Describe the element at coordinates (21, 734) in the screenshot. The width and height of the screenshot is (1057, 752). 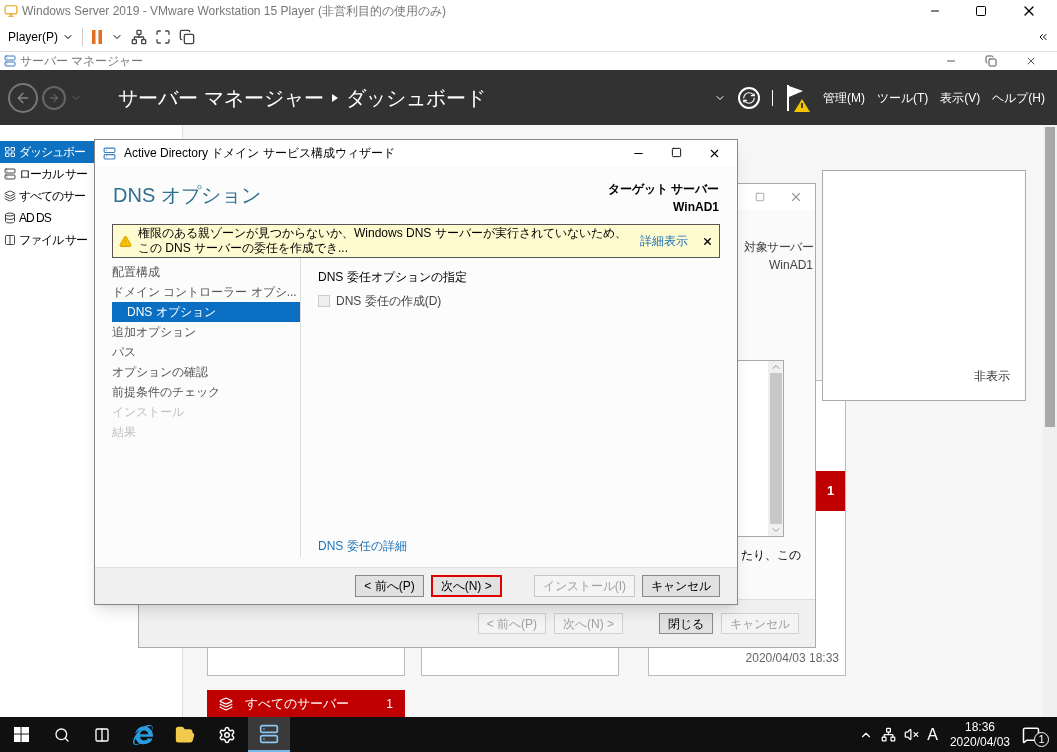
I see `start-button` at that location.